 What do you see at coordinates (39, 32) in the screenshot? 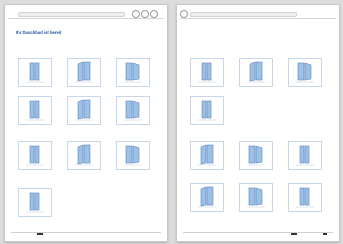
I see `page-title: Ihr Duschbad ist bereit` at bounding box center [39, 32].